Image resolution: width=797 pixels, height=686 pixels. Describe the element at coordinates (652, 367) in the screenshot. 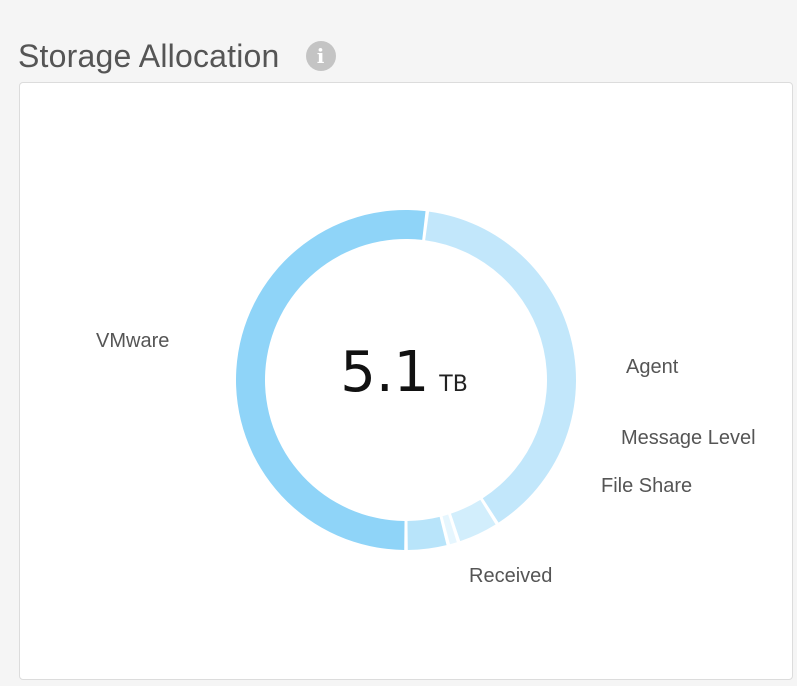

I see `slice-label-agent: Agent` at that location.